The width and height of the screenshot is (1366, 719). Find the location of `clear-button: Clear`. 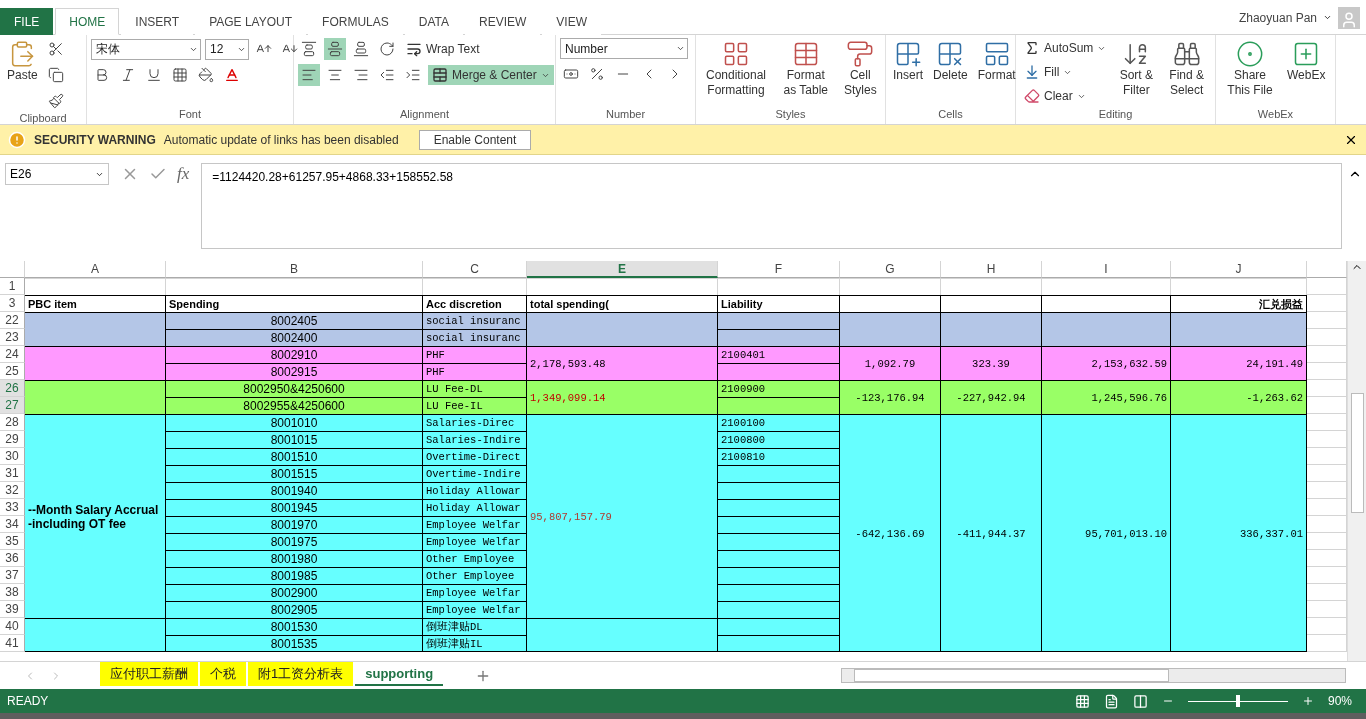

clear-button: Clear is located at coordinates (1065, 96).